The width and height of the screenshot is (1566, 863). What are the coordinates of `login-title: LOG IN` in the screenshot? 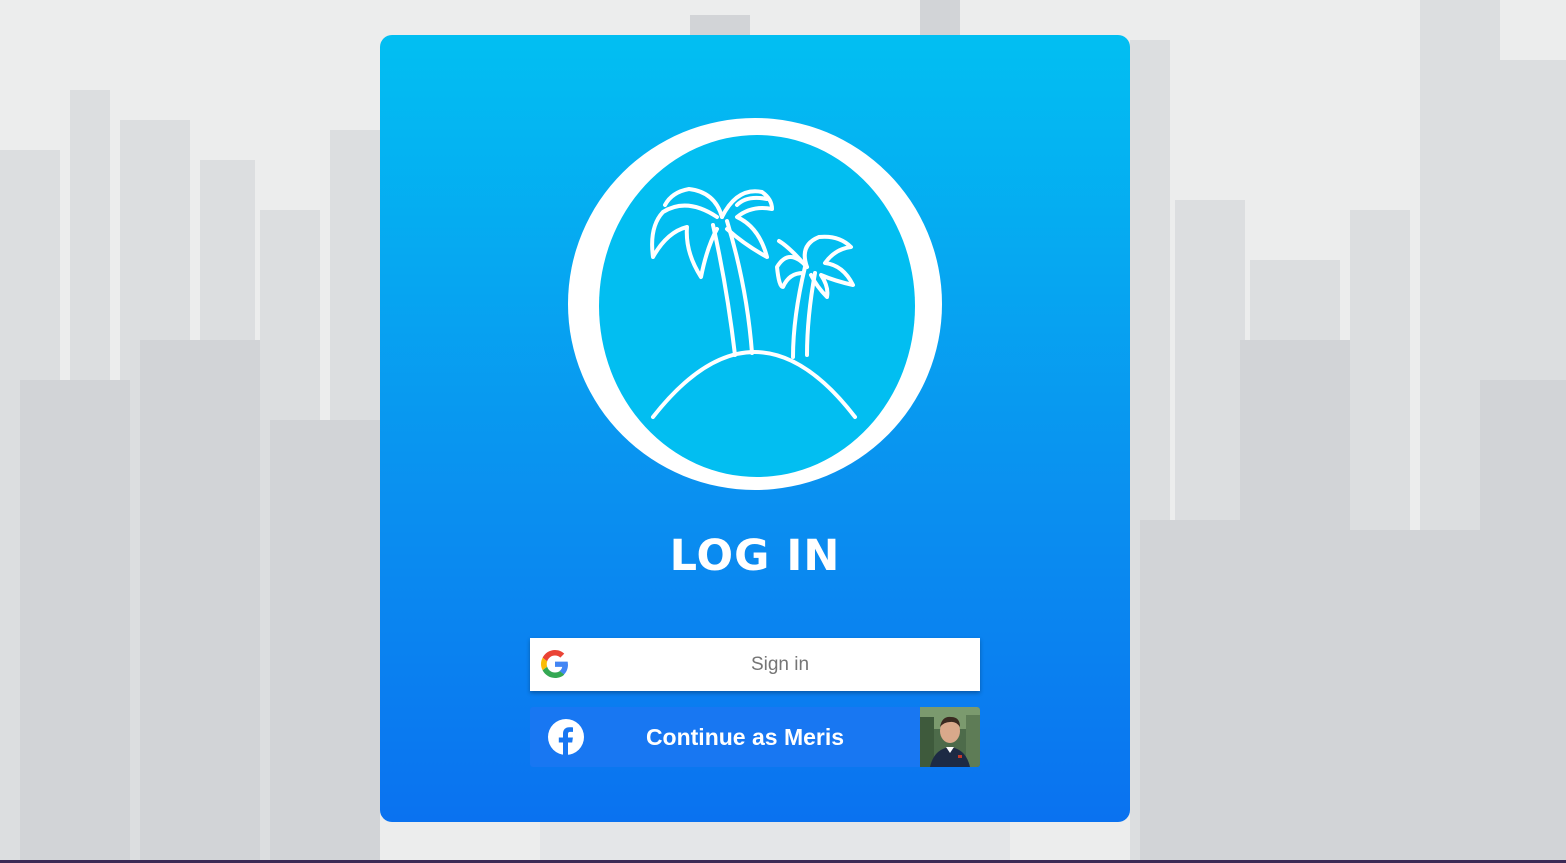 It's located at (755, 556).